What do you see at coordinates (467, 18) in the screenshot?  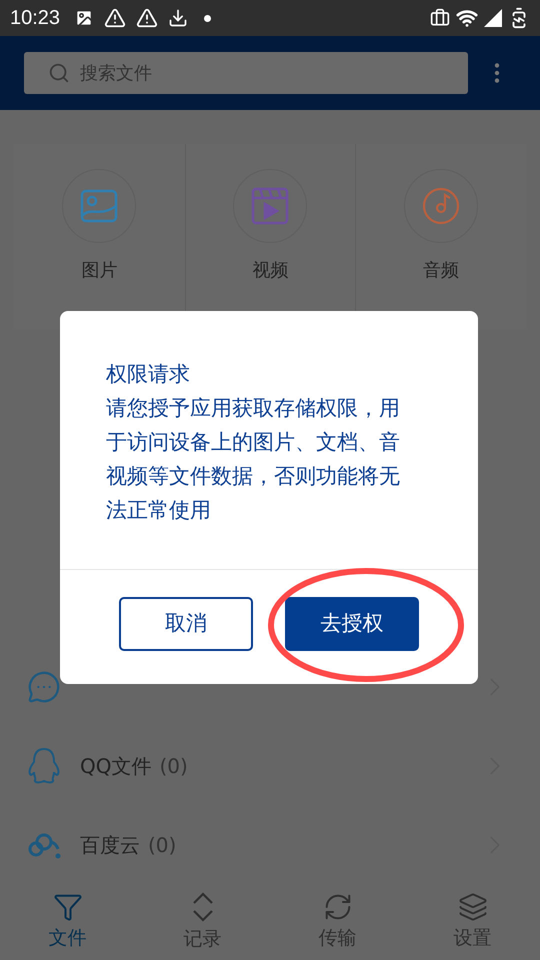 I see `wifi-icon` at bounding box center [467, 18].